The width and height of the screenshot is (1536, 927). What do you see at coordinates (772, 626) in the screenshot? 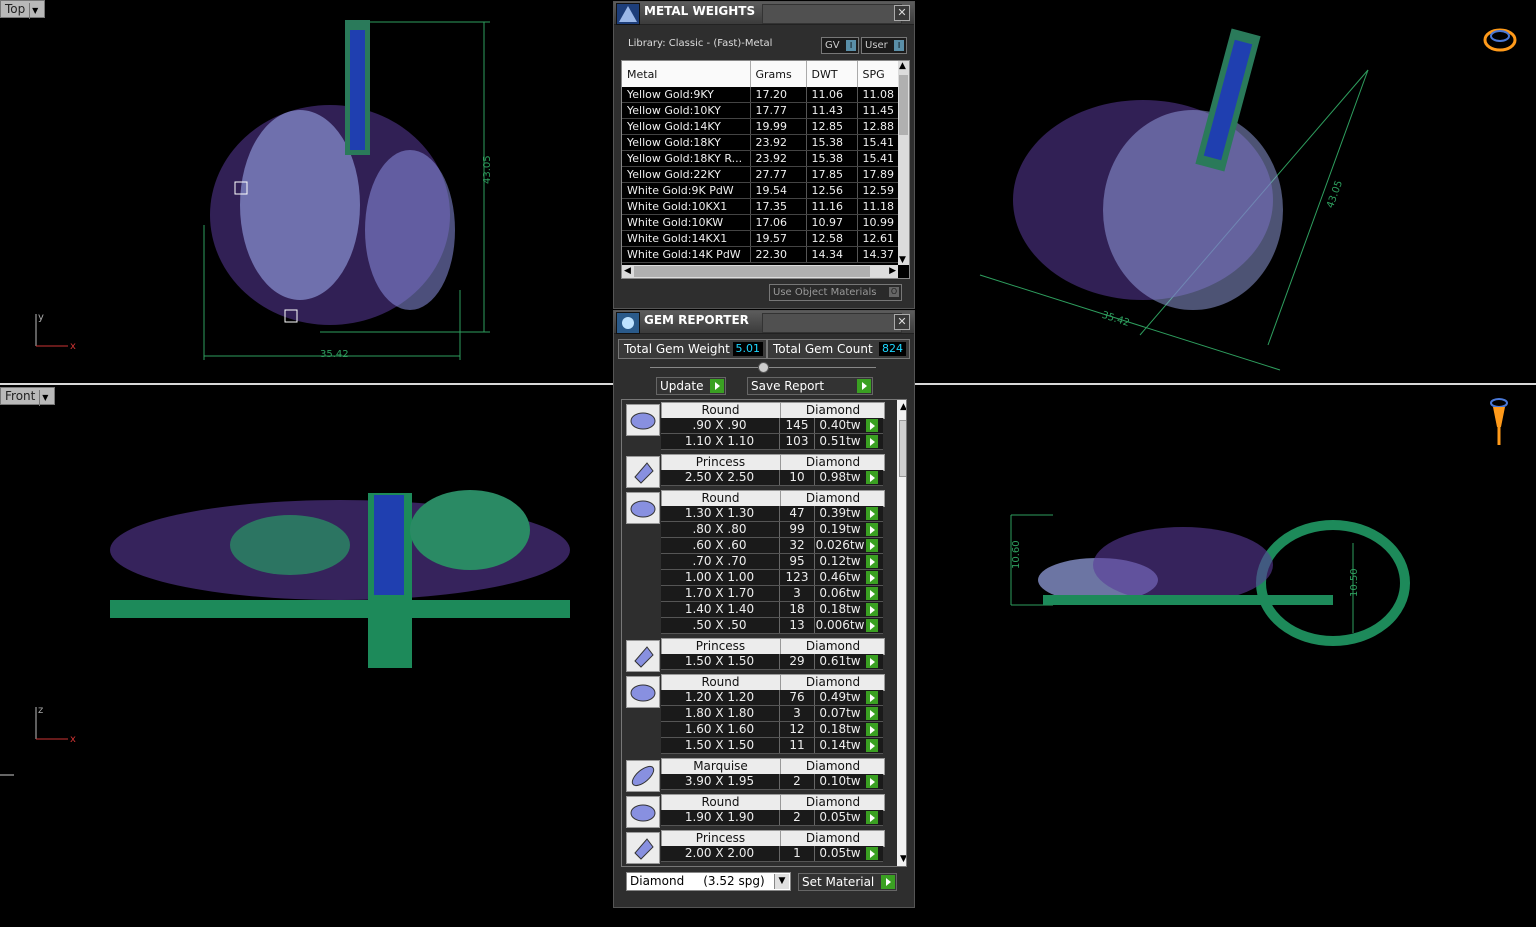
I see `gem-row: .50 X .50 13 0.006tw` at bounding box center [772, 626].